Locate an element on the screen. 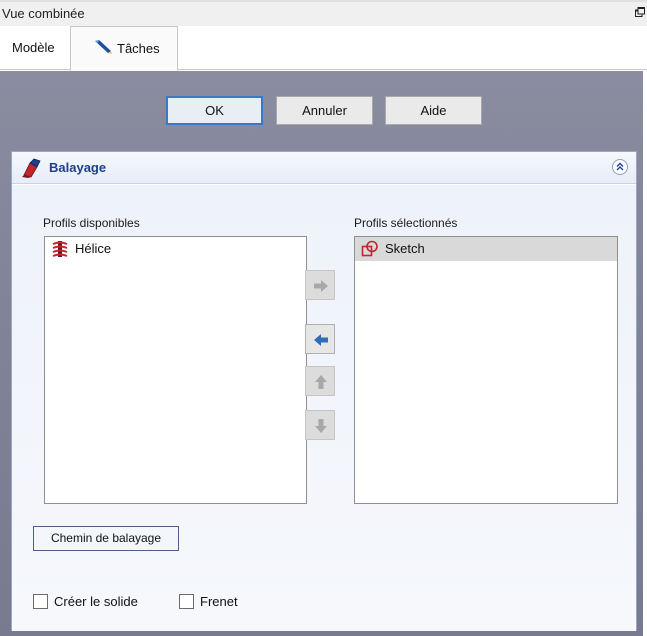 This screenshot has width=647, height=636. ok-button: OK is located at coordinates (214, 110).